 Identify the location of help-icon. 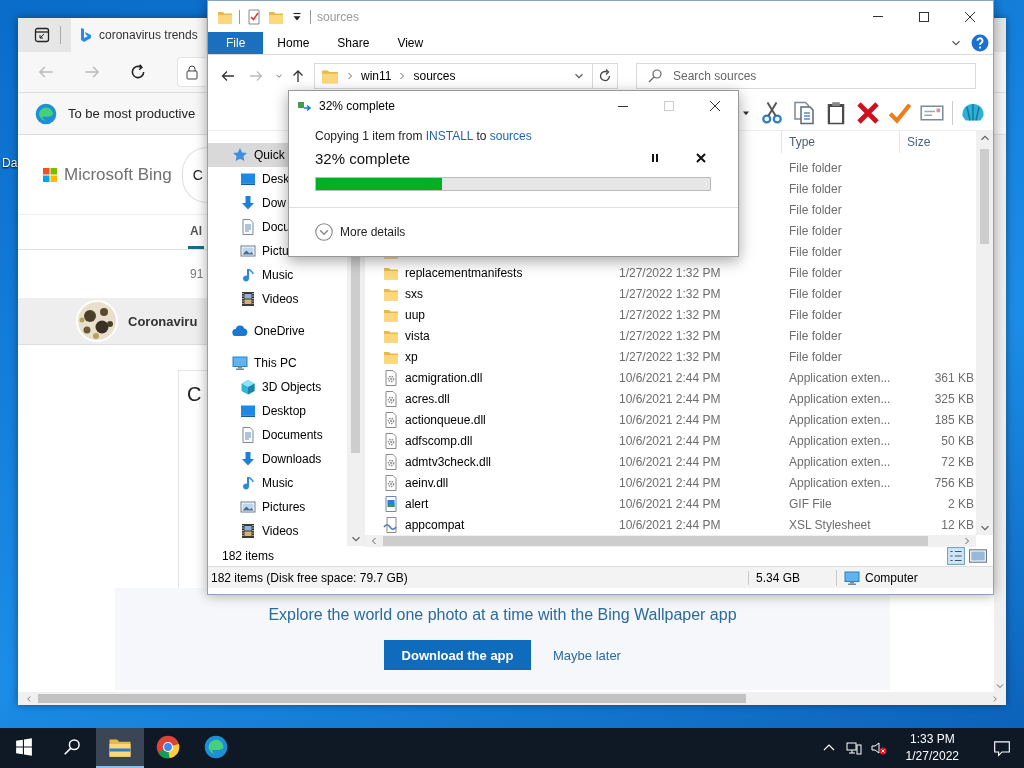
(980, 43).